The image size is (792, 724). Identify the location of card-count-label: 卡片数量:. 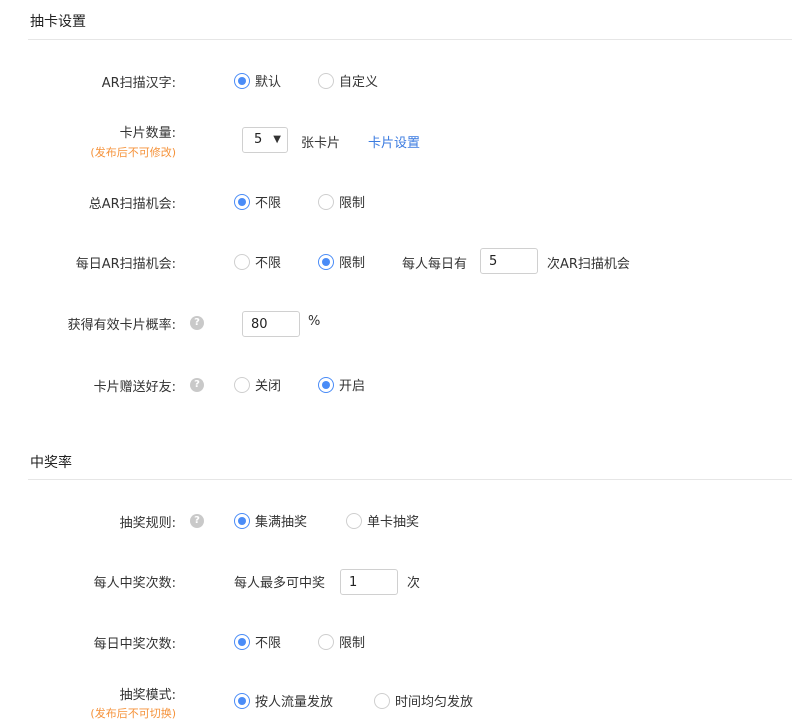
(147, 133).